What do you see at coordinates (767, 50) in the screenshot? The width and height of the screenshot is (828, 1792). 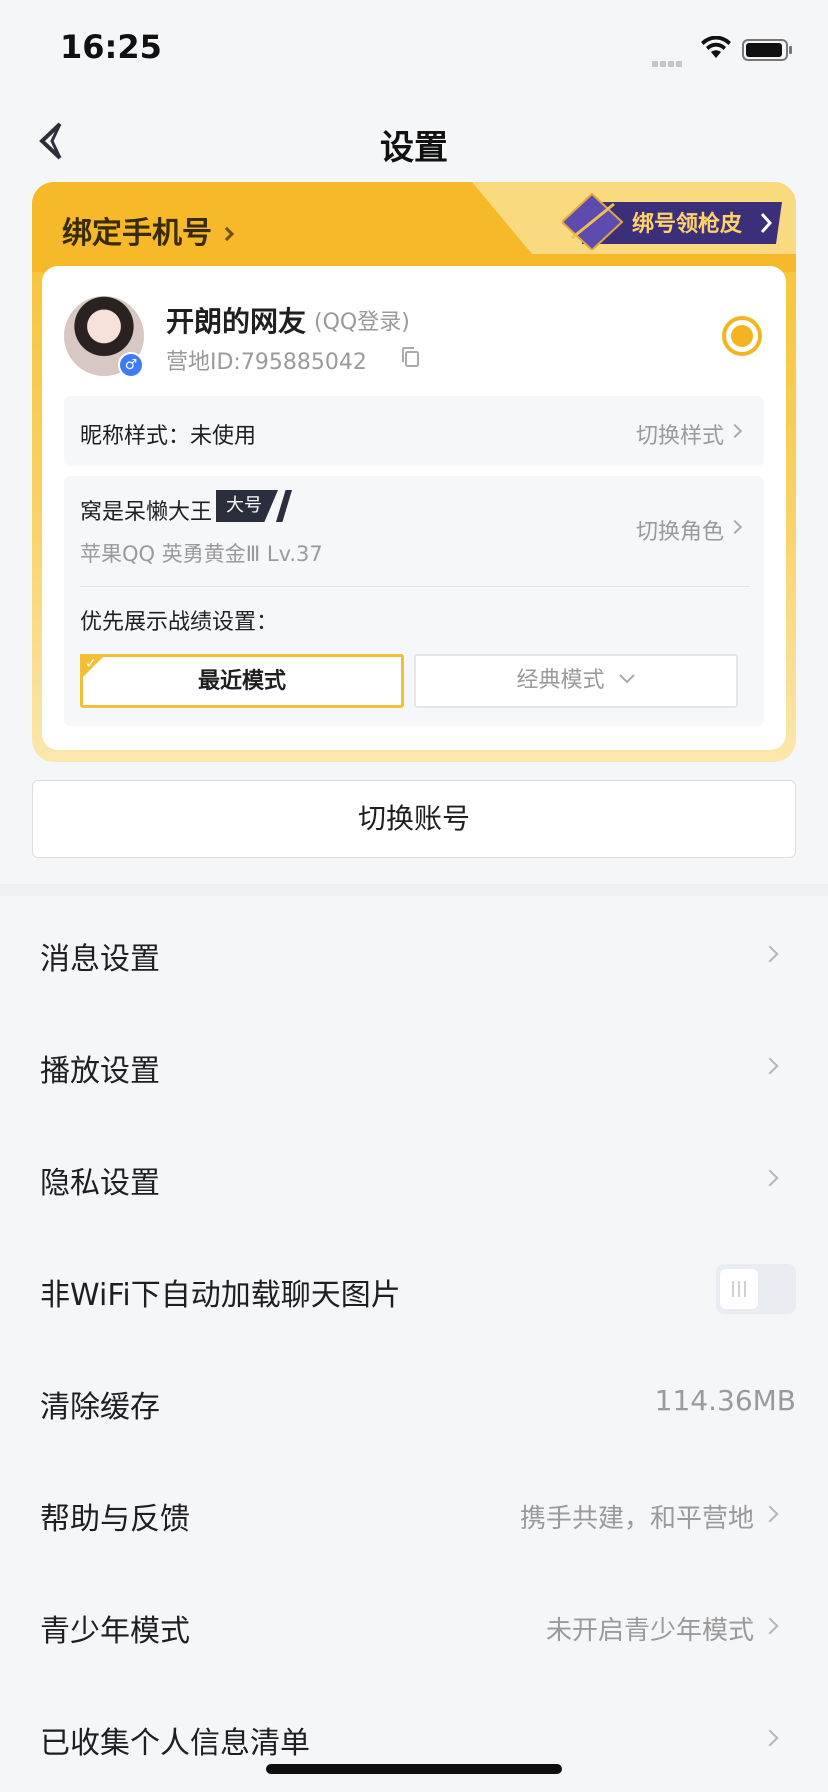 I see `battery-icon` at bounding box center [767, 50].